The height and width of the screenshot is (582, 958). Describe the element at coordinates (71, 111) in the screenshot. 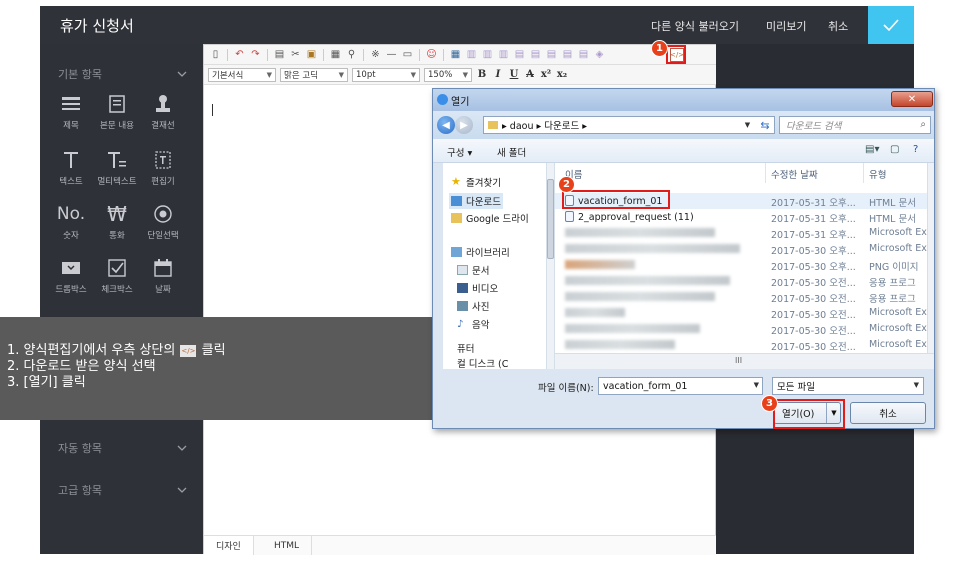

I see `tool-title: 제목` at that location.